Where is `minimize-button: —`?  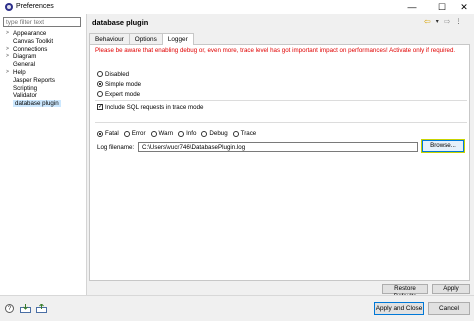 minimize-button: — is located at coordinates (412, 7).